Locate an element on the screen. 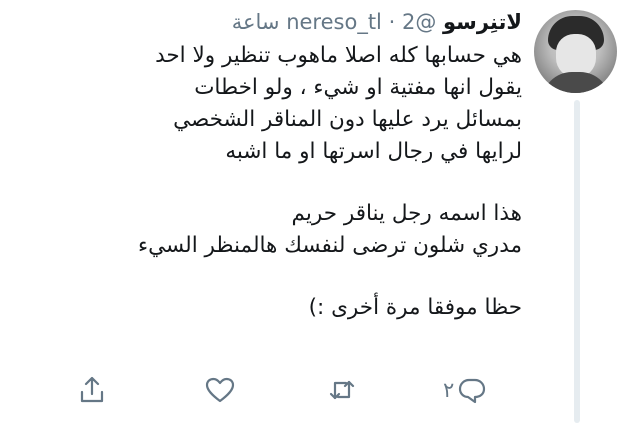 Image resolution: width=639 pixels, height=423 pixels. avatar-body is located at coordinates (576, 82).